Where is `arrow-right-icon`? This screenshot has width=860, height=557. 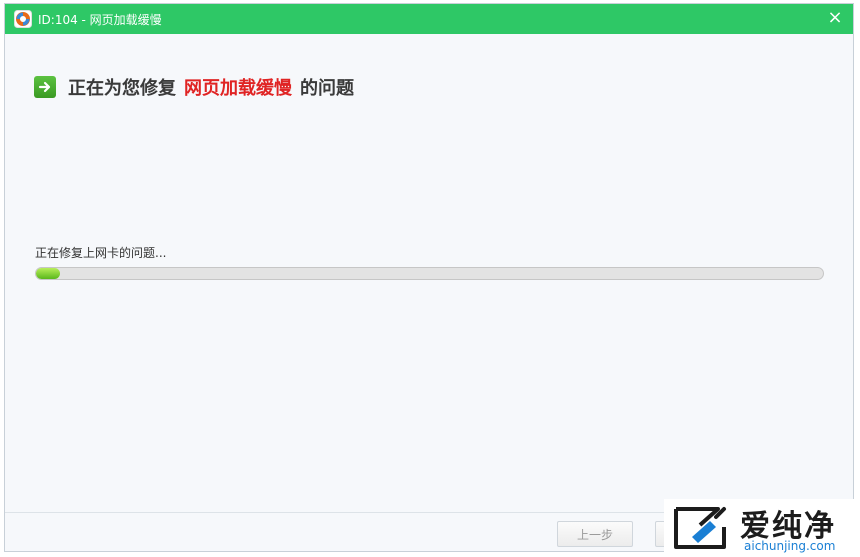 arrow-right-icon is located at coordinates (45, 87).